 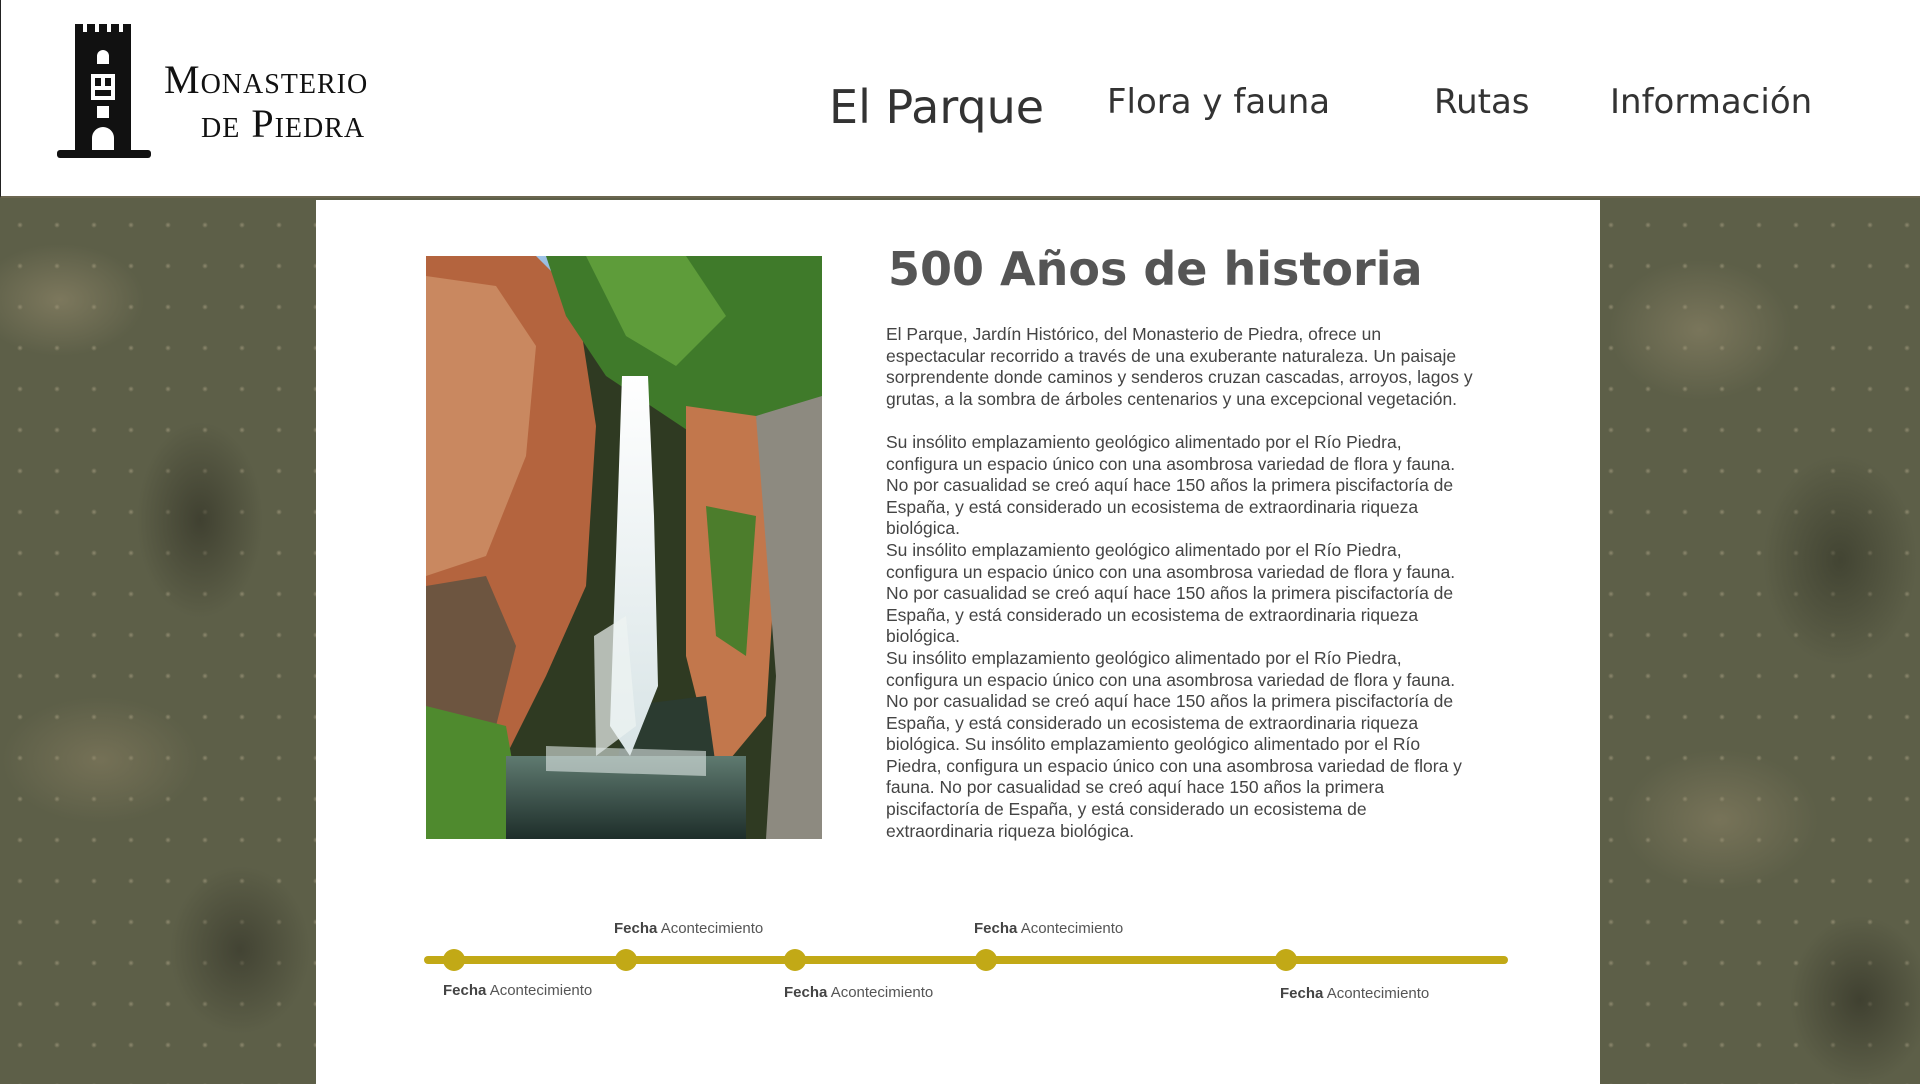 What do you see at coordinates (266, 79) in the screenshot?
I see `logo-text-monasterio: Monasterio` at bounding box center [266, 79].